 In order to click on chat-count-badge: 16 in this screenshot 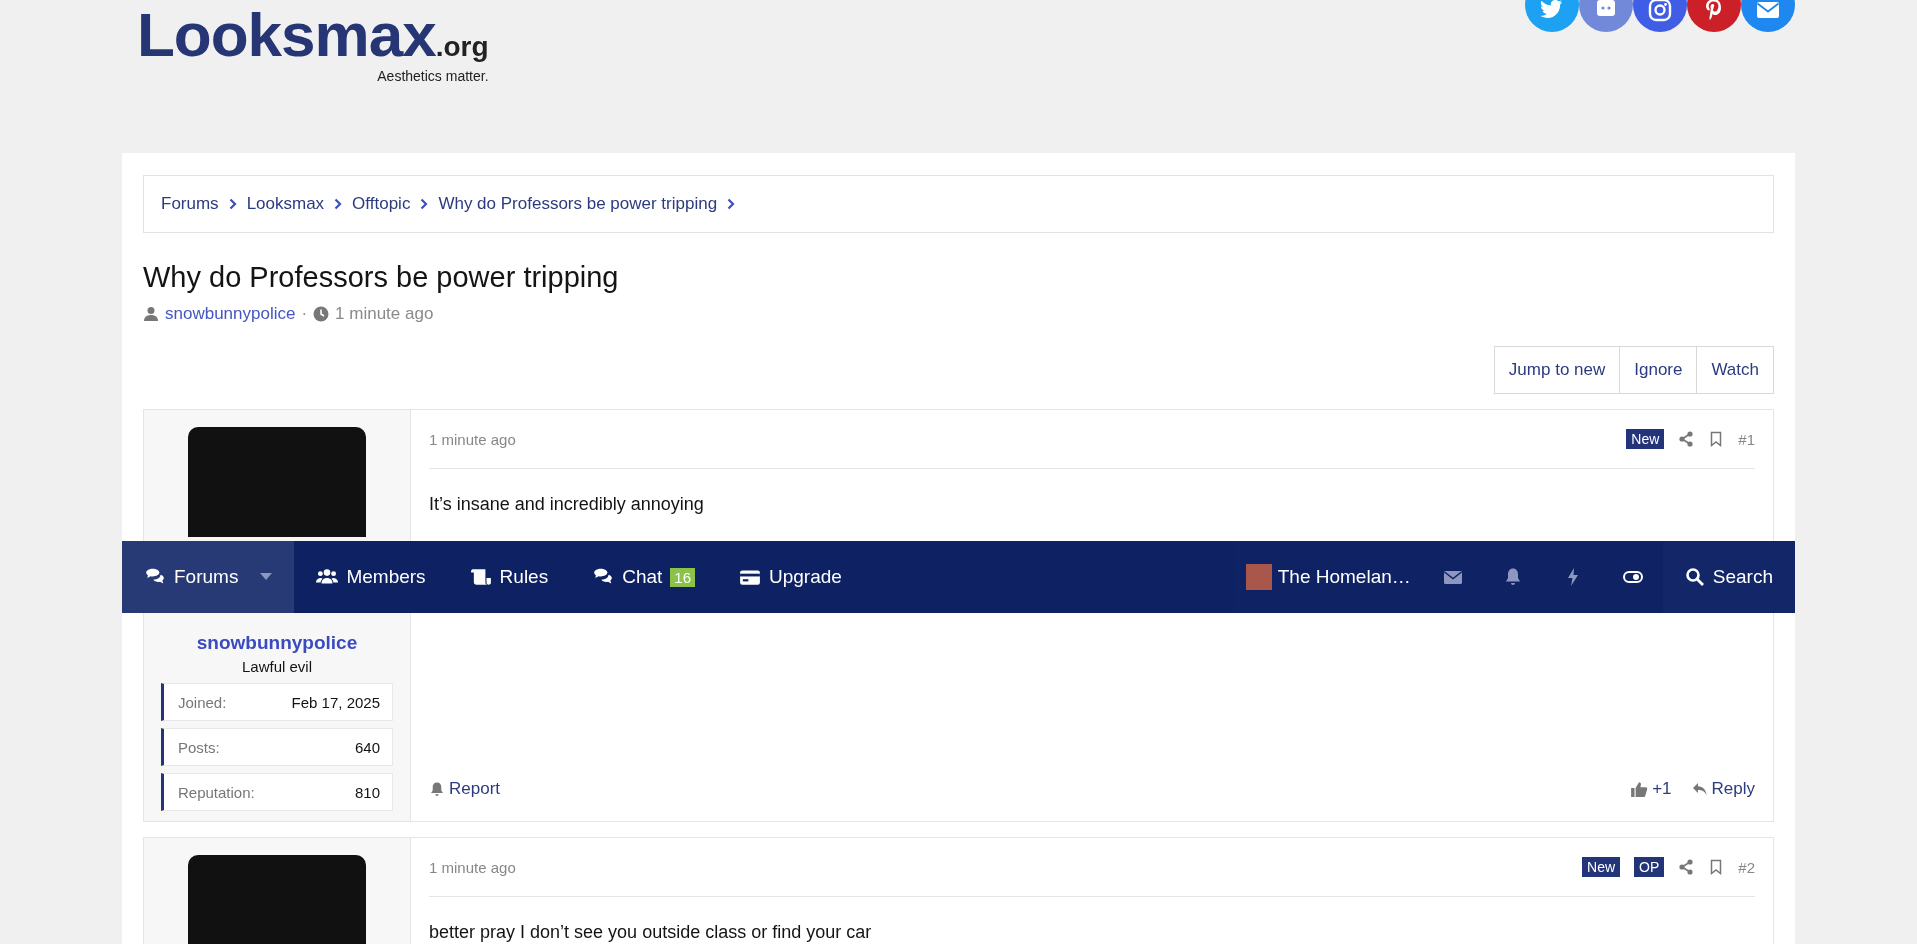, I will do `click(682, 577)`.